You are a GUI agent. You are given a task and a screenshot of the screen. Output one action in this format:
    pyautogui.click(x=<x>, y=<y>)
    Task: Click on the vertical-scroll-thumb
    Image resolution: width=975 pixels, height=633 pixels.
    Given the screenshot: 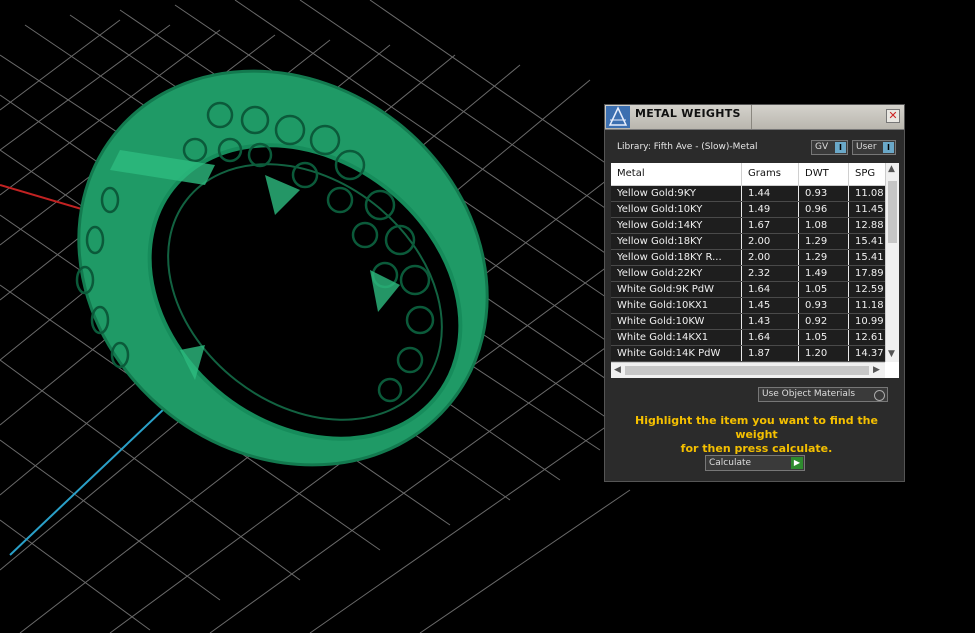 What is the action you would take?
    pyautogui.click(x=892, y=212)
    